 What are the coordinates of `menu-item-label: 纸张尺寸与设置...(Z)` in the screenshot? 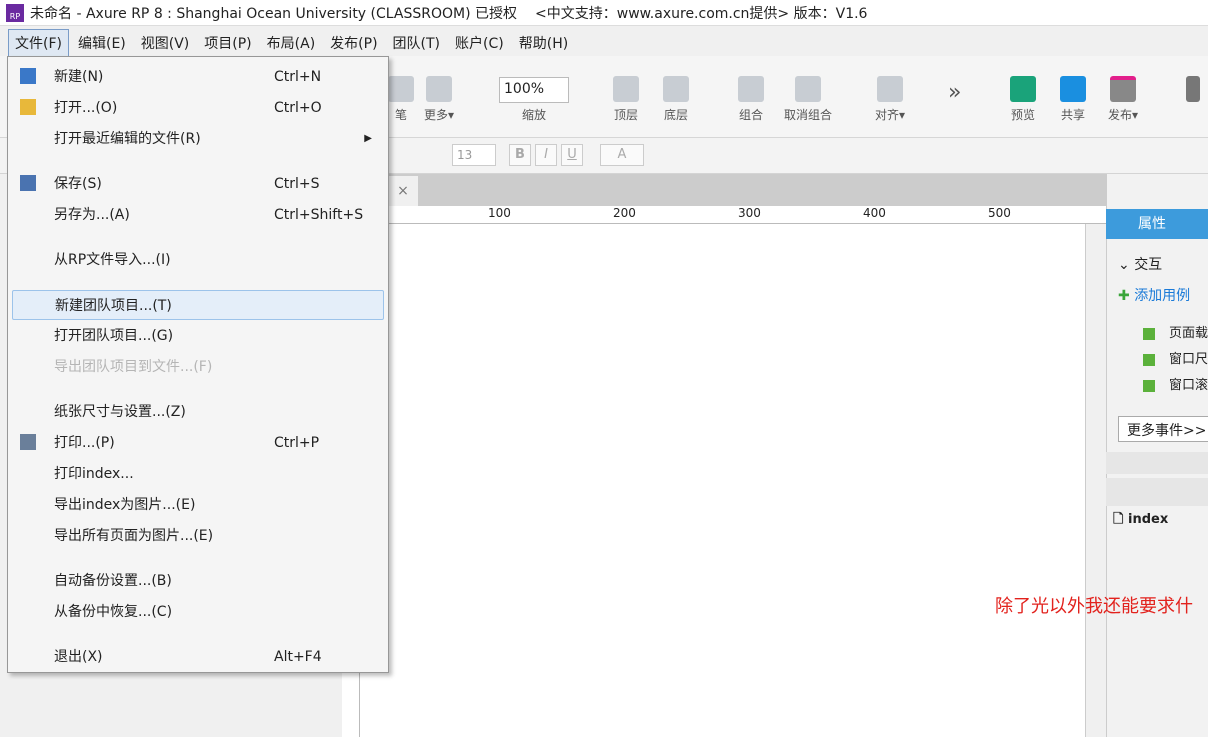 It's located at (120, 412).